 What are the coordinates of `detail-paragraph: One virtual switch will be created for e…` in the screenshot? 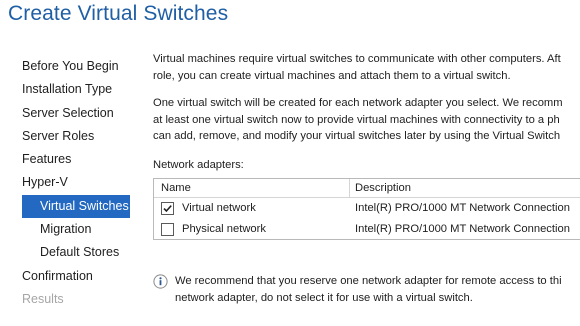 It's located at (366, 120).